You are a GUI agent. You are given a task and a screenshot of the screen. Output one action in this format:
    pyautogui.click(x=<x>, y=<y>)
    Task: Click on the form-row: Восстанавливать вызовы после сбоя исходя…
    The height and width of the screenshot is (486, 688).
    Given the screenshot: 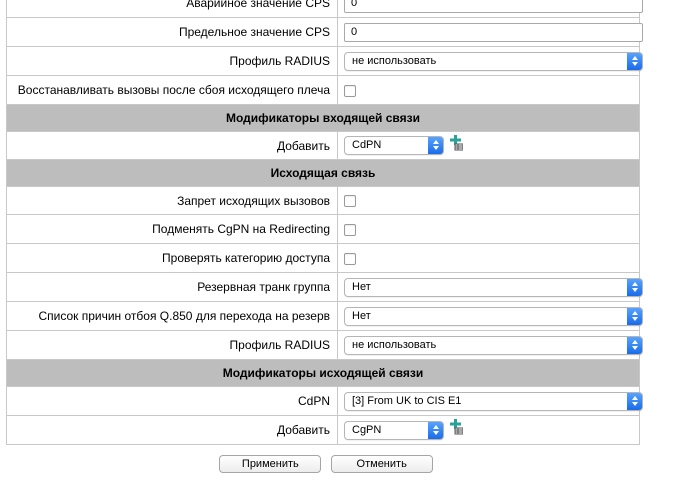 What is the action you would take?
    pyautogui.click(x=323, y=90)
    